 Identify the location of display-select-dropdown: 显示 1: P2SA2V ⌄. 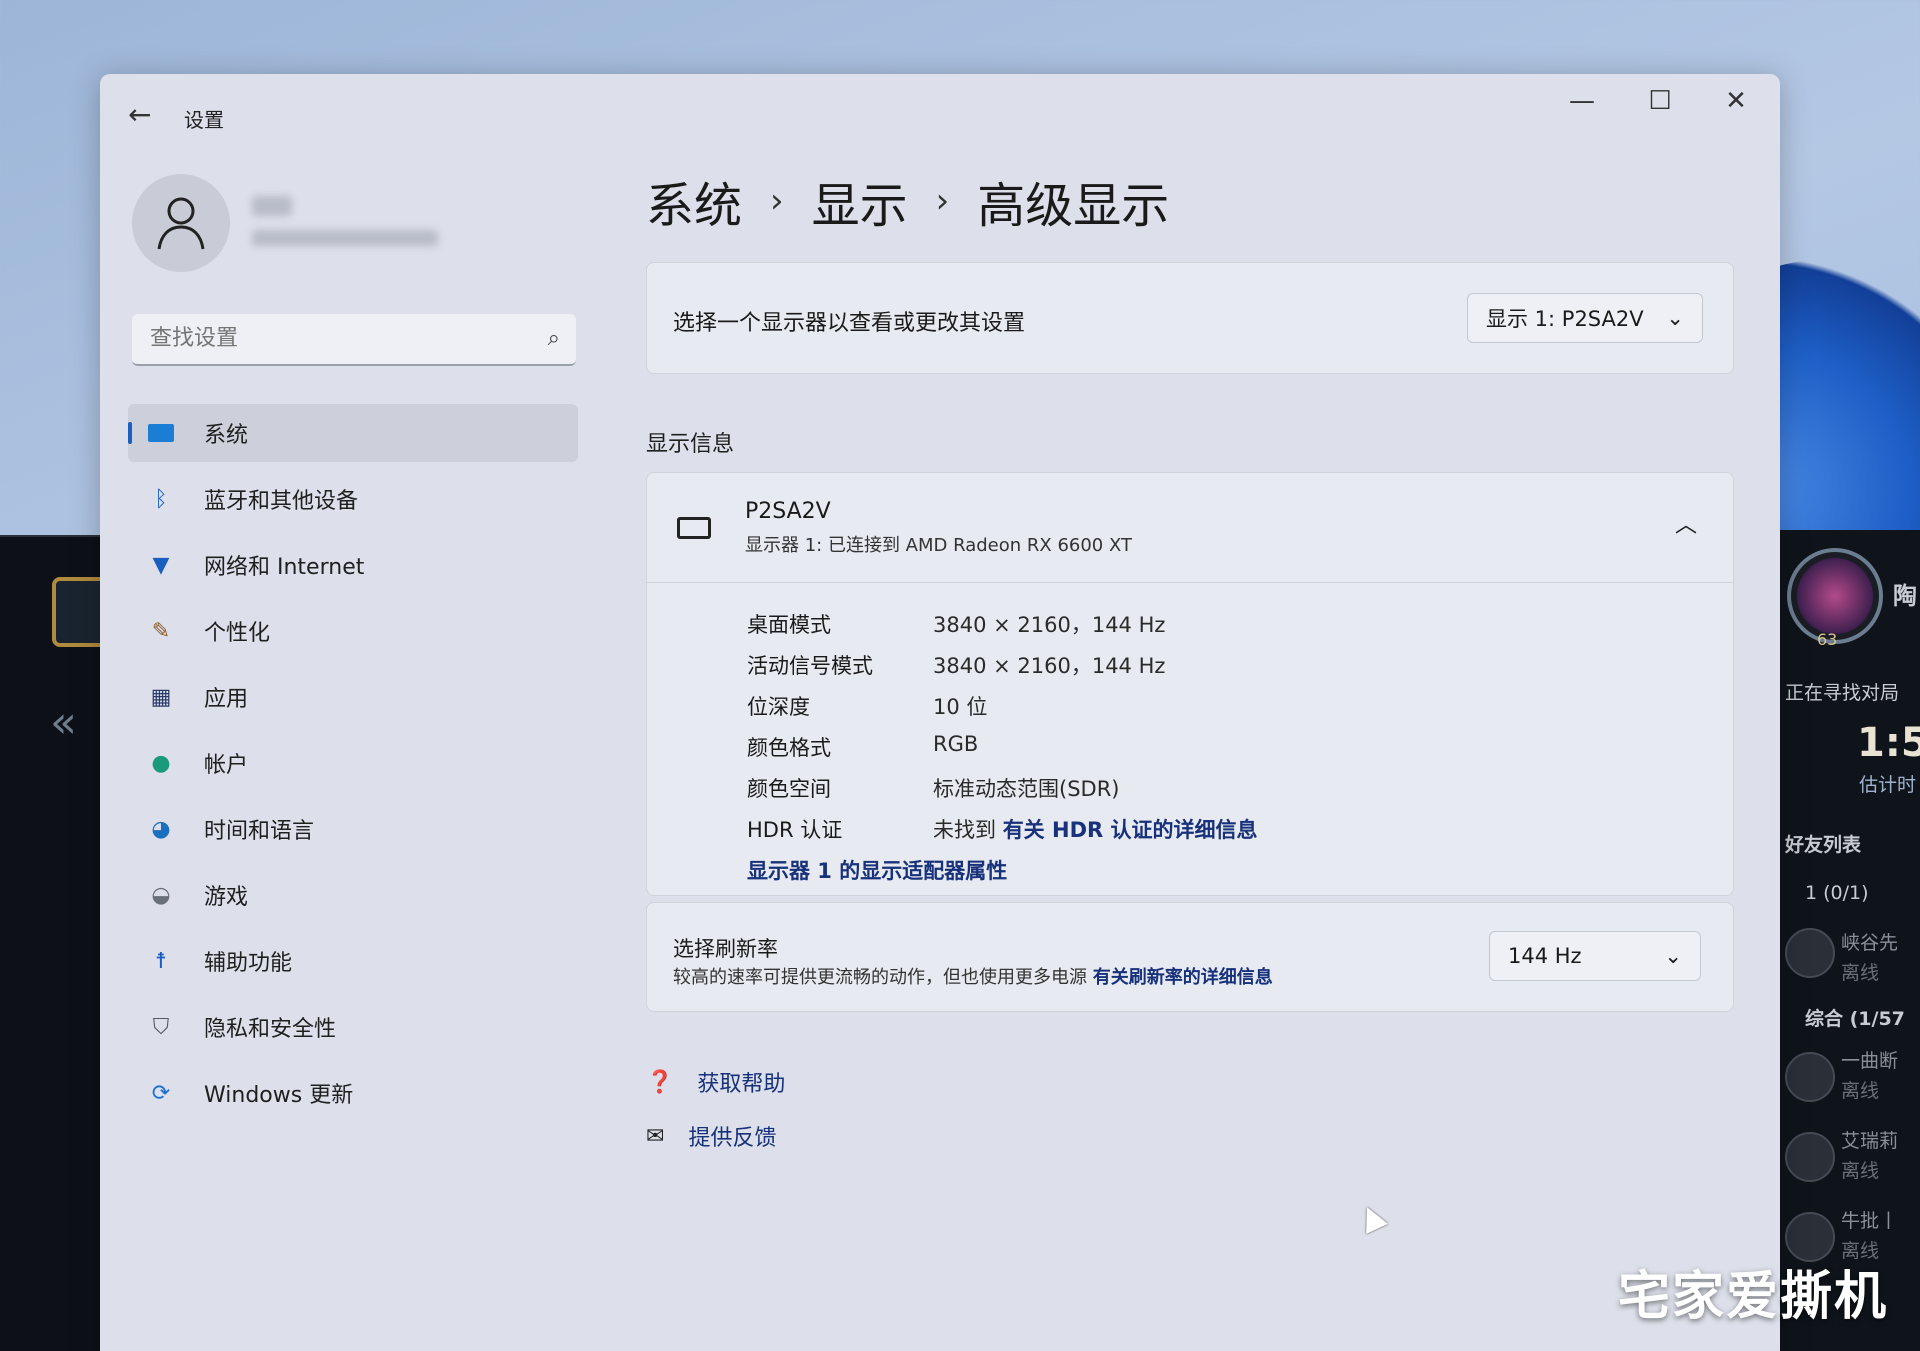
(1585, 318).